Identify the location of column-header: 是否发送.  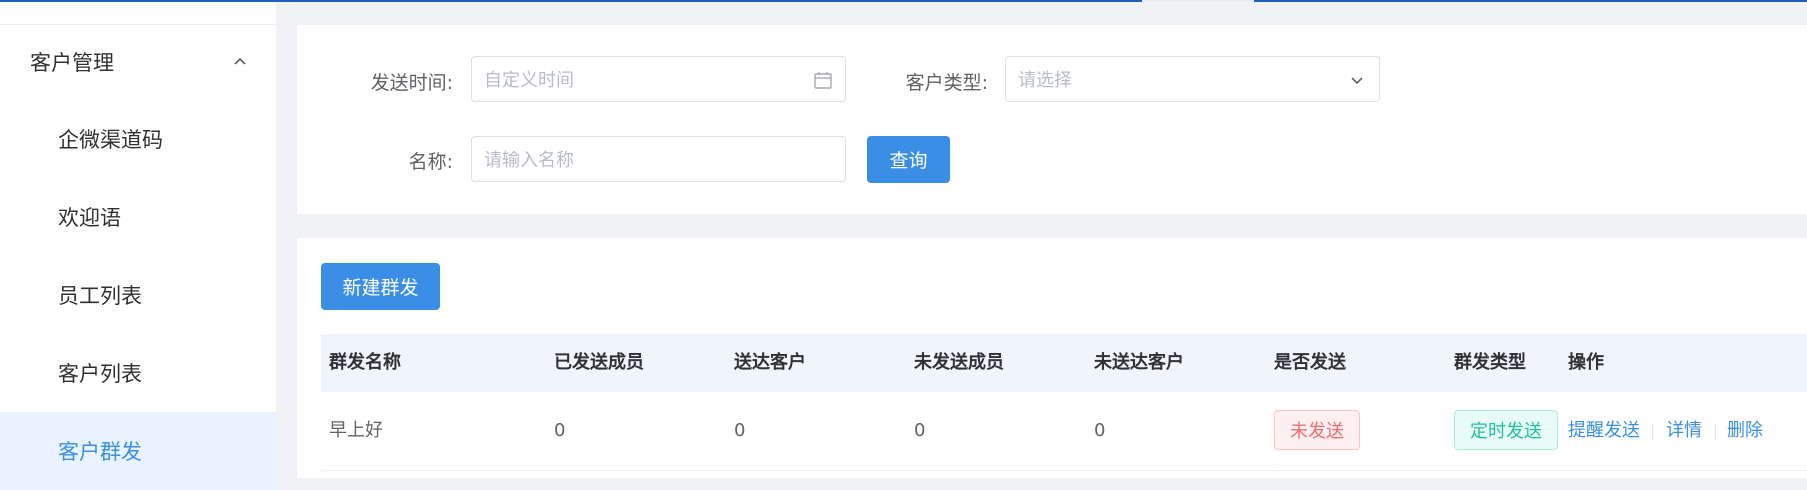
(1310, 362).